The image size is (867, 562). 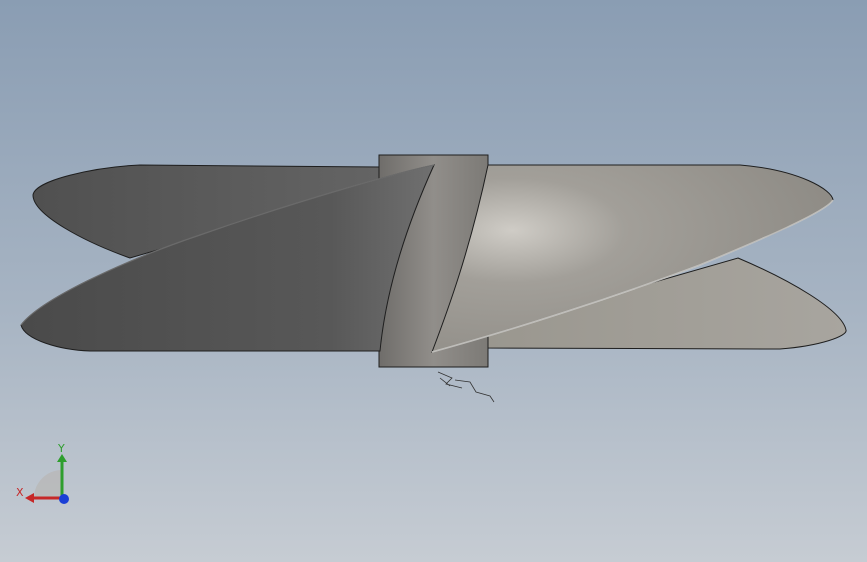 What do you see at coordinates (466, 387) in the screenshot?
I see `sketch-annotation` at bounding box center [466, 387].